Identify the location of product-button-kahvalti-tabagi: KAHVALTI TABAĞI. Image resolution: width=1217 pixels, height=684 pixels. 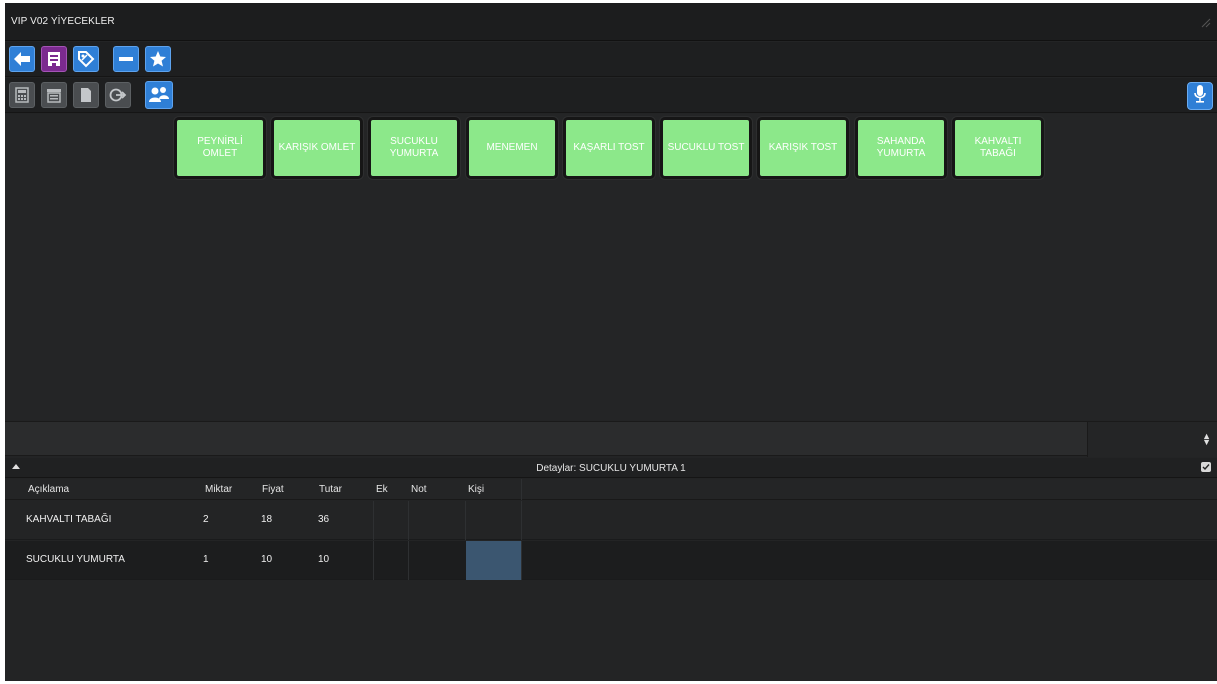
(998, 148).